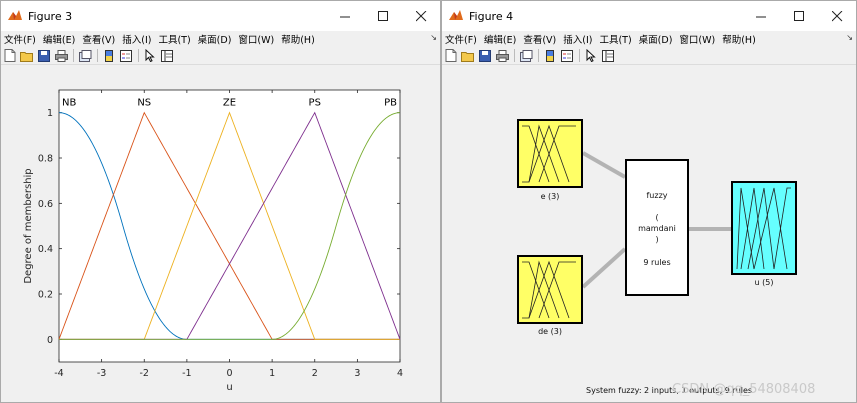  I want to click on input-de-label: de (3), so click(550, 331).